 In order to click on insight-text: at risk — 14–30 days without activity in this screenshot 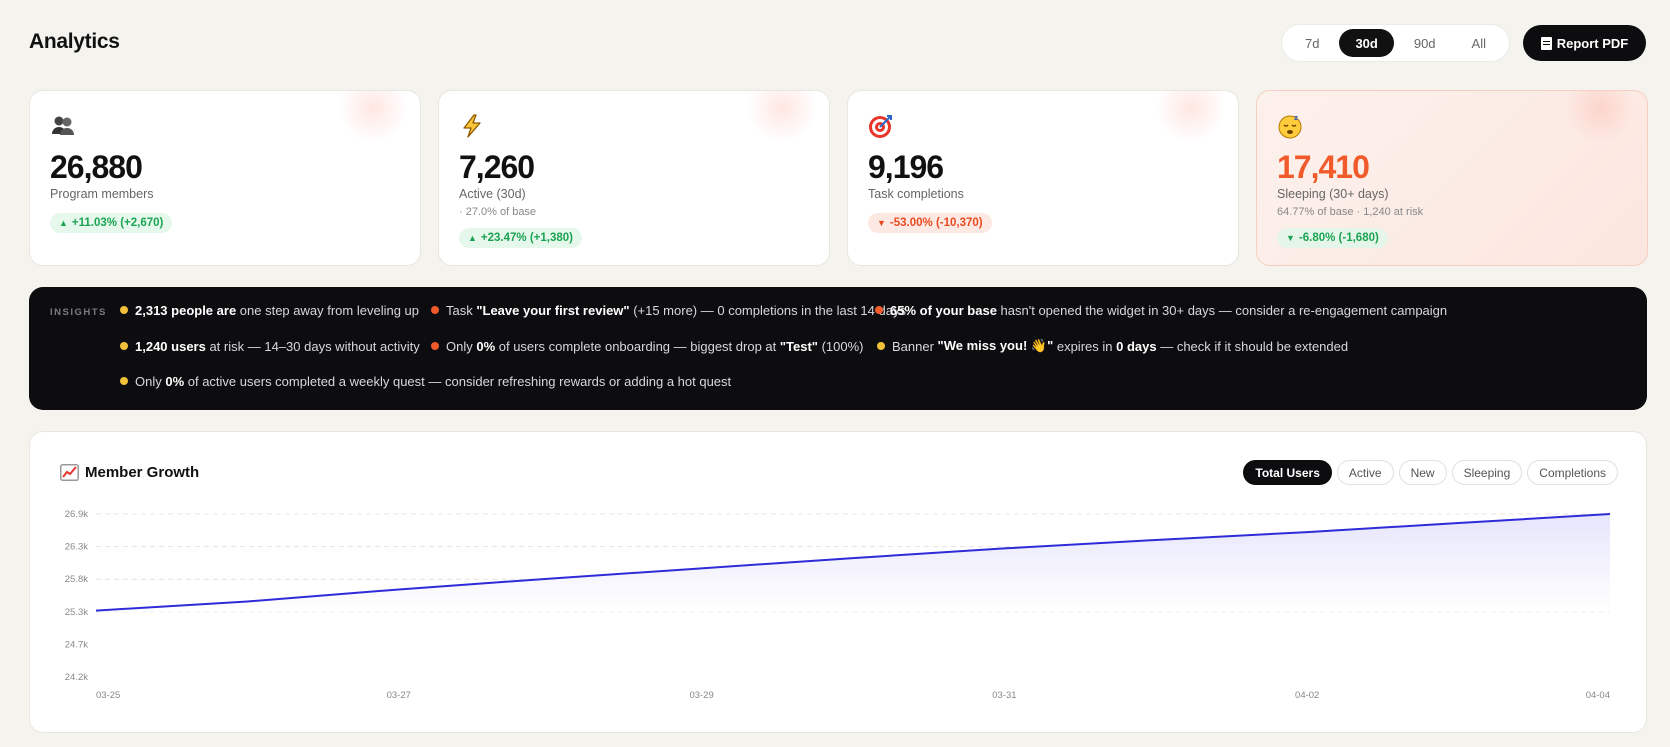, I will do `click(312, 346)`.